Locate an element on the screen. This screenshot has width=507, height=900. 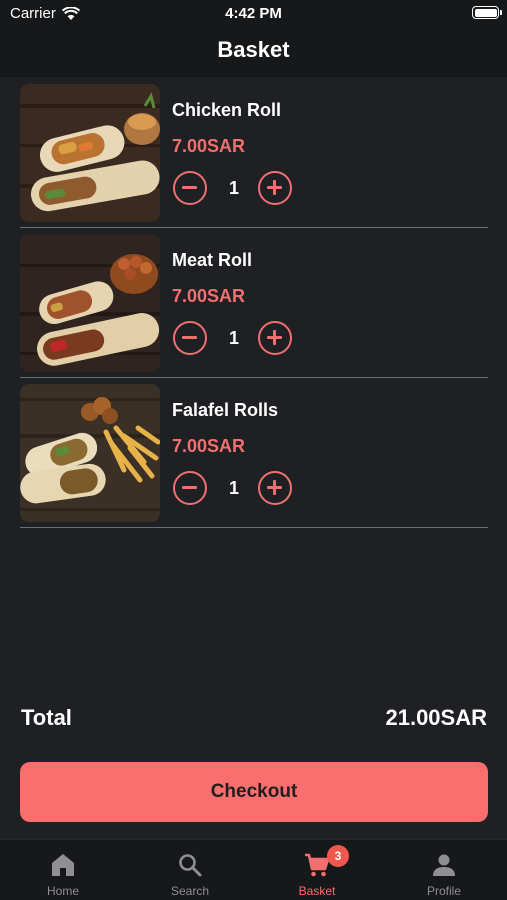
cart-count-badge: 3 is located at coordinates (338, 856).